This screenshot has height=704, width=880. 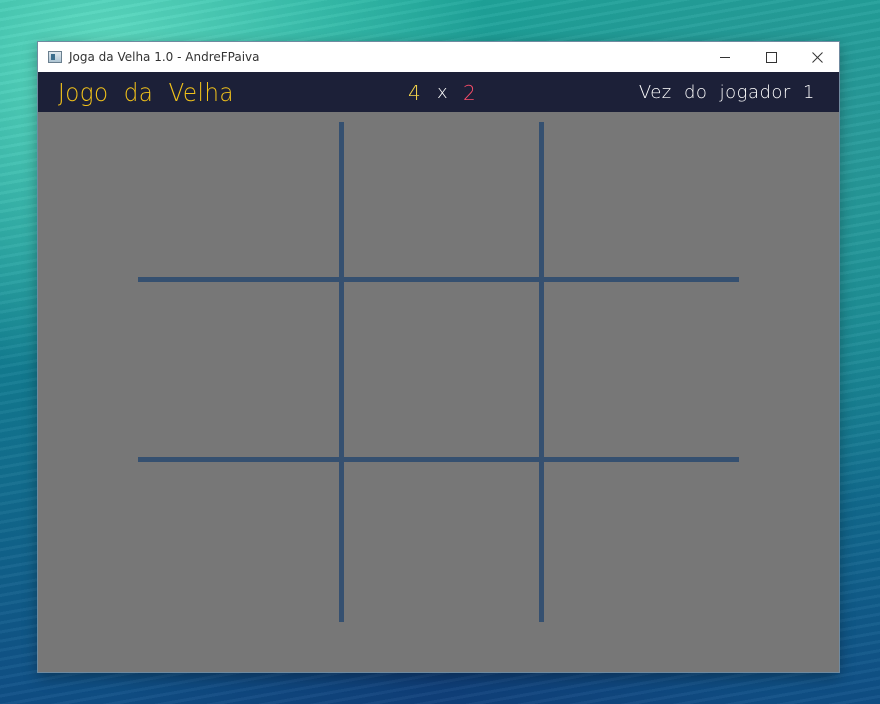 What do you see at coordinates (443, 92) in the screenshot?
I see `score-separator: x` at bounding box center [443, 92].